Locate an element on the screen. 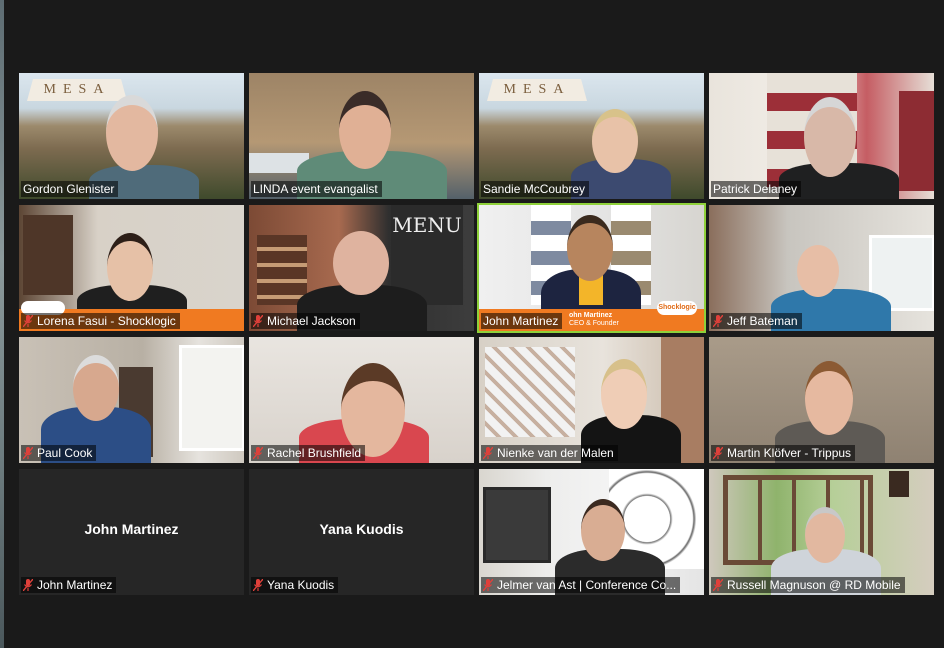 Image resolution: width=944 pixels, height=648 pixels. video-tile-linda: LINDA event evangalist is located at coordinates (361, 136).